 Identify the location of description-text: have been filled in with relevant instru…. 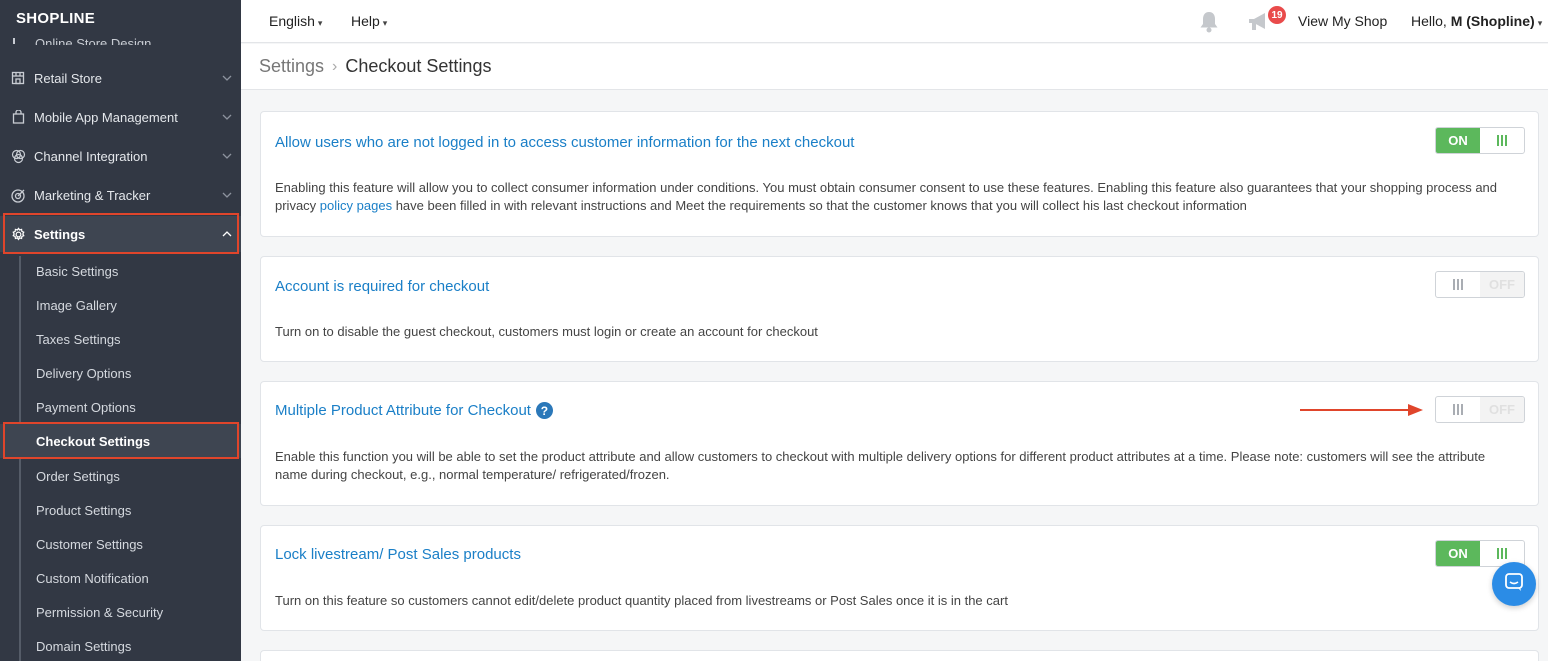
(819, 205).